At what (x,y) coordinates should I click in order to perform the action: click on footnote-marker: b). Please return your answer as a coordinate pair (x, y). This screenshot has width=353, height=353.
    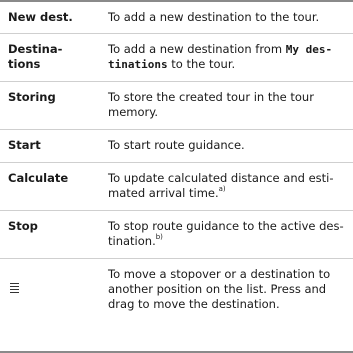
    Looking at the image, I should click on (159, 237).